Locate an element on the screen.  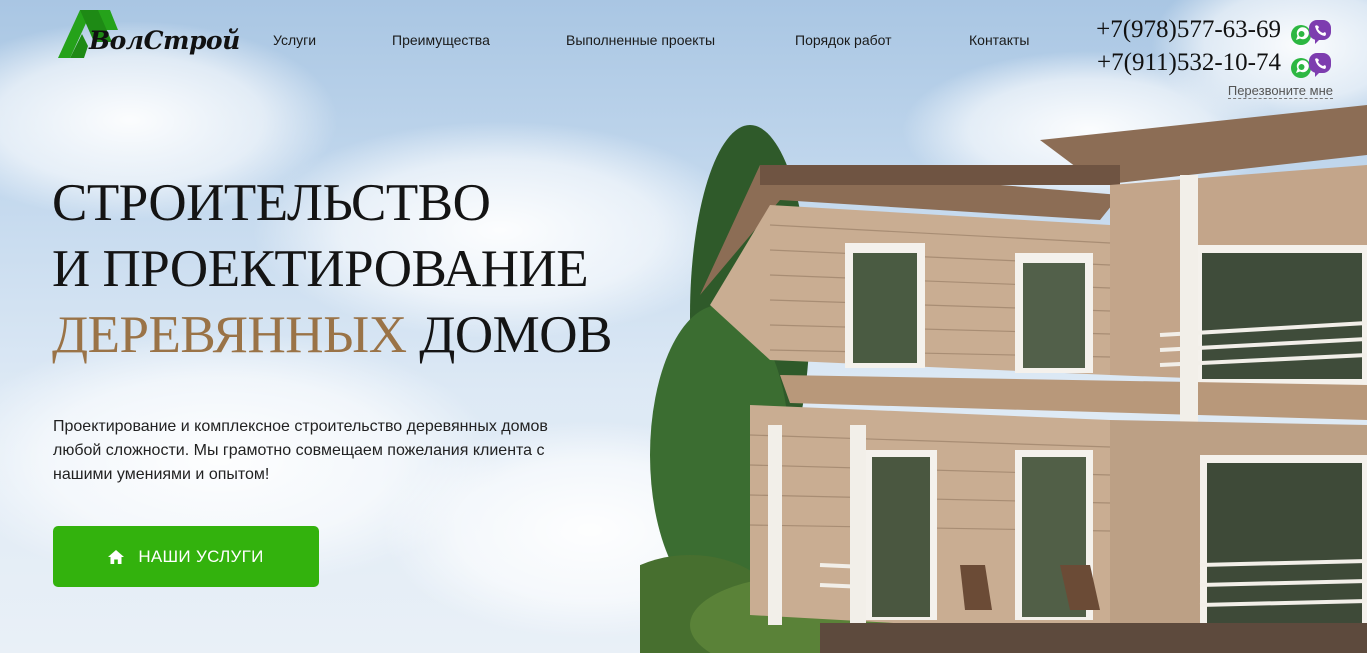
nav-item-services: Услуги is located at coordinates (294, 40).